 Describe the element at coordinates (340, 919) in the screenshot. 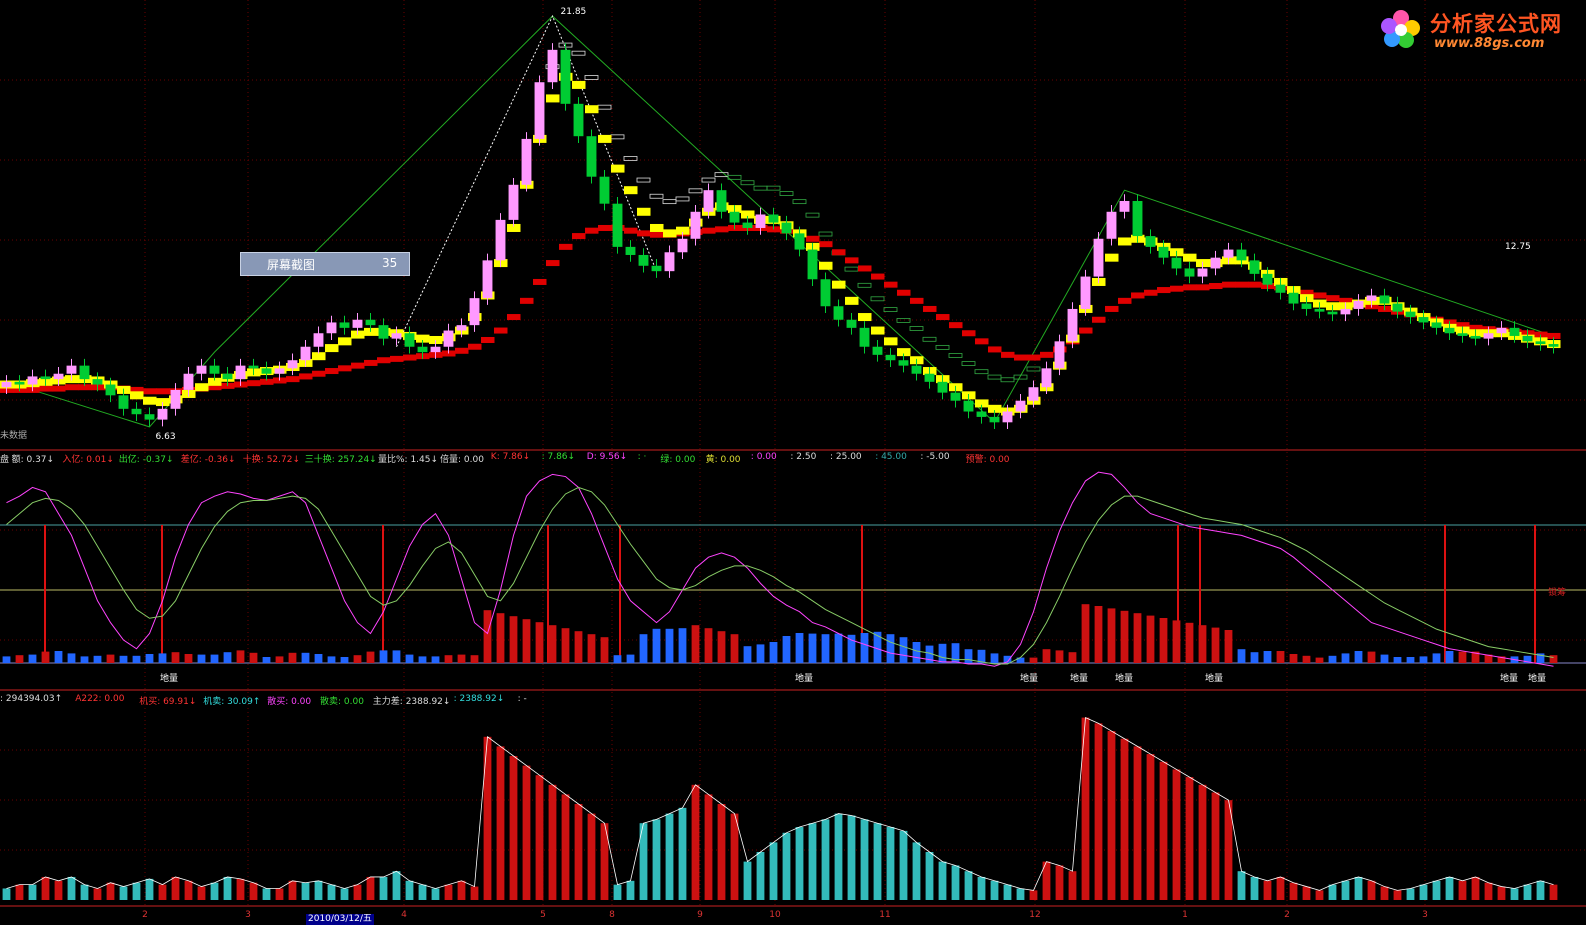

I see `cursor-date: 2010/03/12/五` at that location.